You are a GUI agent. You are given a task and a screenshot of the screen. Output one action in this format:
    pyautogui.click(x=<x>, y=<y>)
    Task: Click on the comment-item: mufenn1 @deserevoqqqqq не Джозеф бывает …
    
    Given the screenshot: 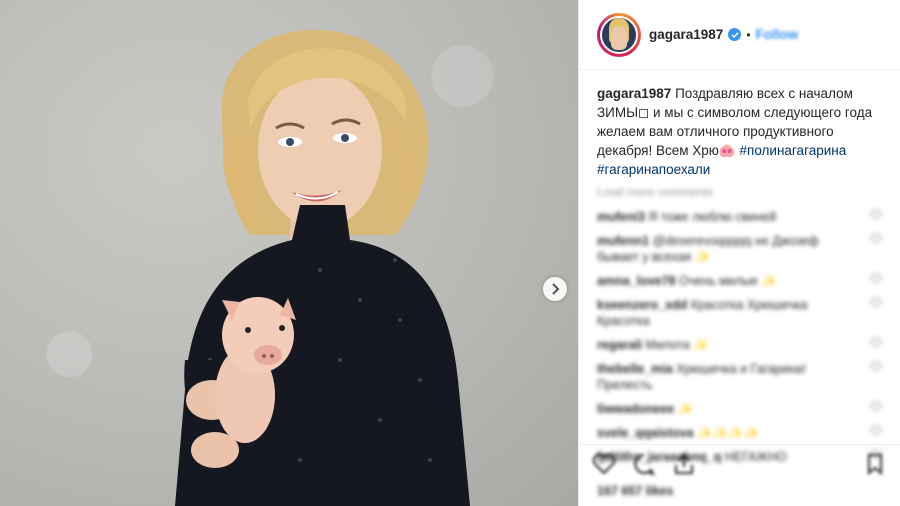 What is the action you would take?
    pyautogui.click(x=739, y=249)
    